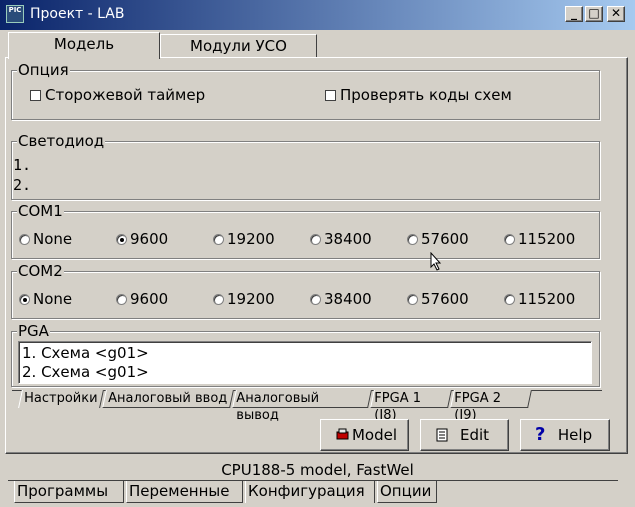  I want to click on com1-label-115200: 115200, so click(547, 239).